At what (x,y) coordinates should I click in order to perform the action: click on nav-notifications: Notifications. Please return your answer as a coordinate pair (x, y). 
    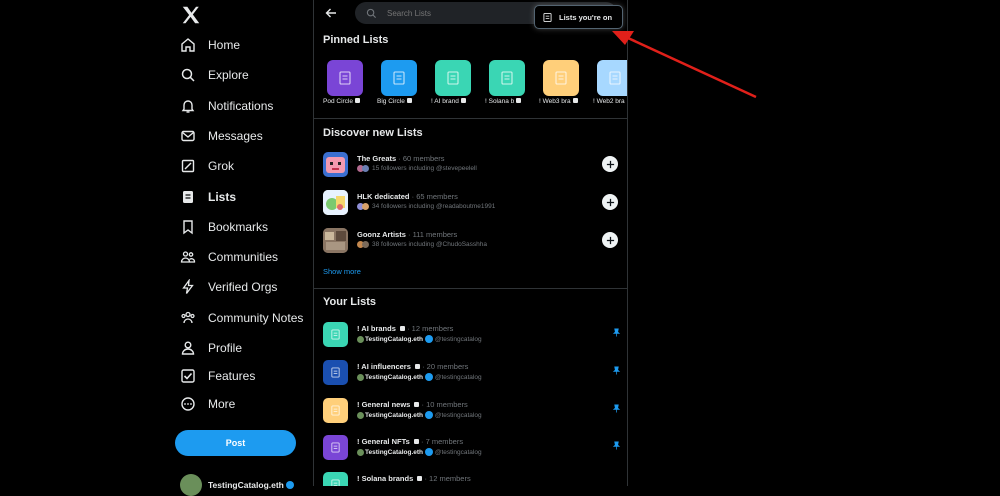
    Looking at the image, I should click on (226, 106).